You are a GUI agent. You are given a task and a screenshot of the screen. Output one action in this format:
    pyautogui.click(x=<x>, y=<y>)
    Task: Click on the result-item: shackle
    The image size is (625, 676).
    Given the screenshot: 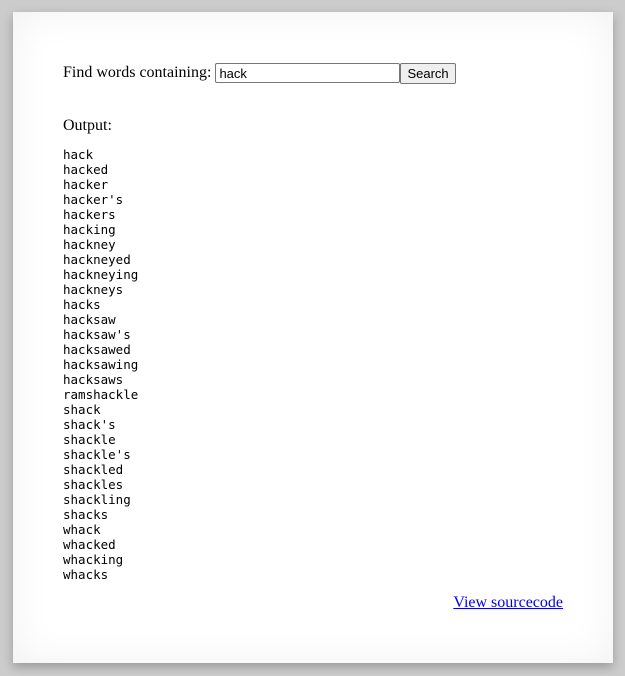 What is the action you would take?
    pyautogui.click(x=89, y=439)
    